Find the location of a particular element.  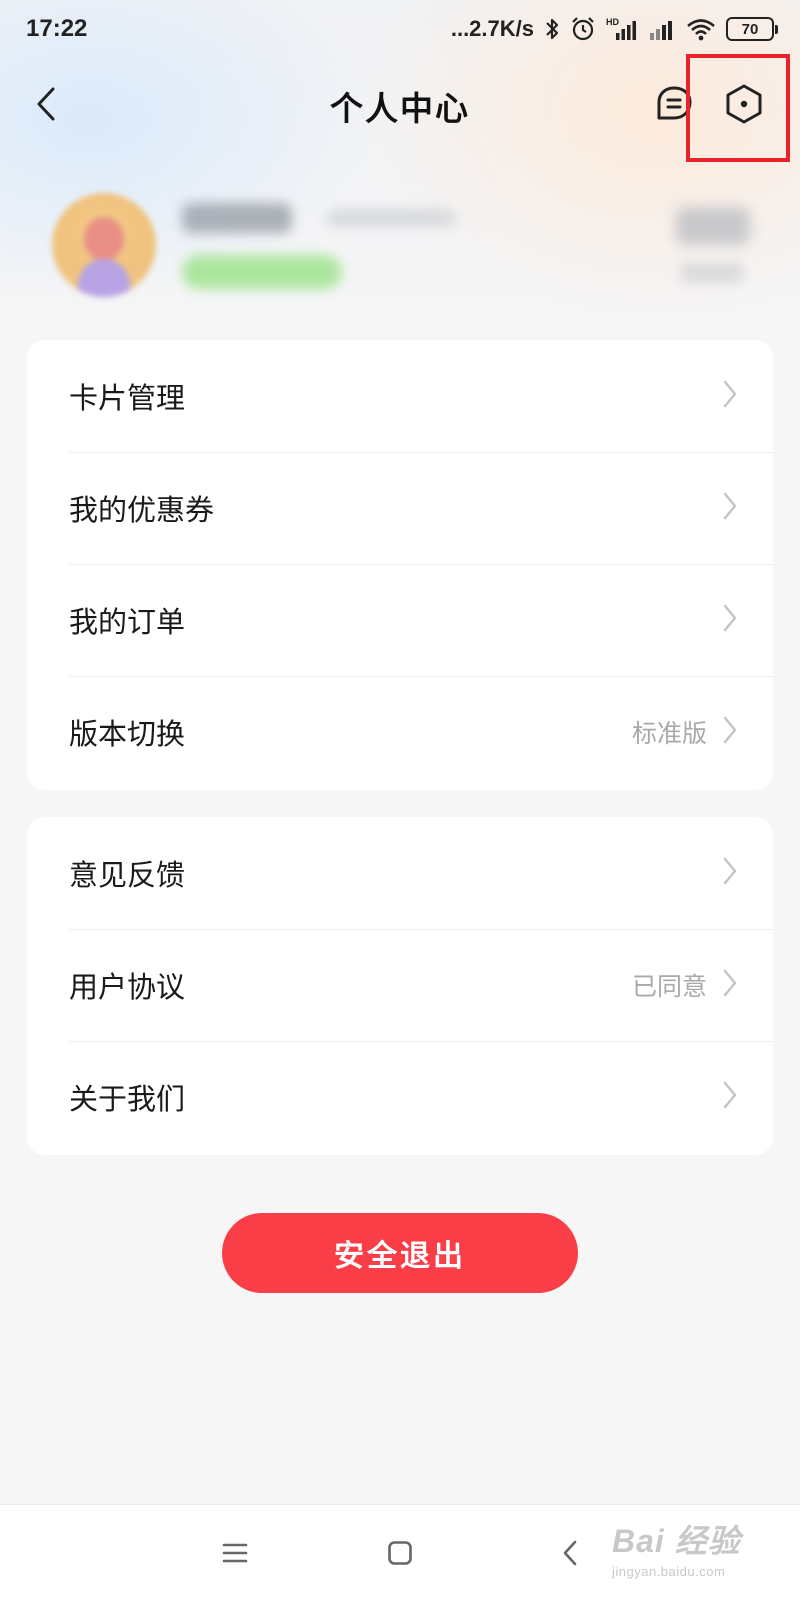

menu-item-about-us: 关于我们 is located at coordinates (400, 1097).